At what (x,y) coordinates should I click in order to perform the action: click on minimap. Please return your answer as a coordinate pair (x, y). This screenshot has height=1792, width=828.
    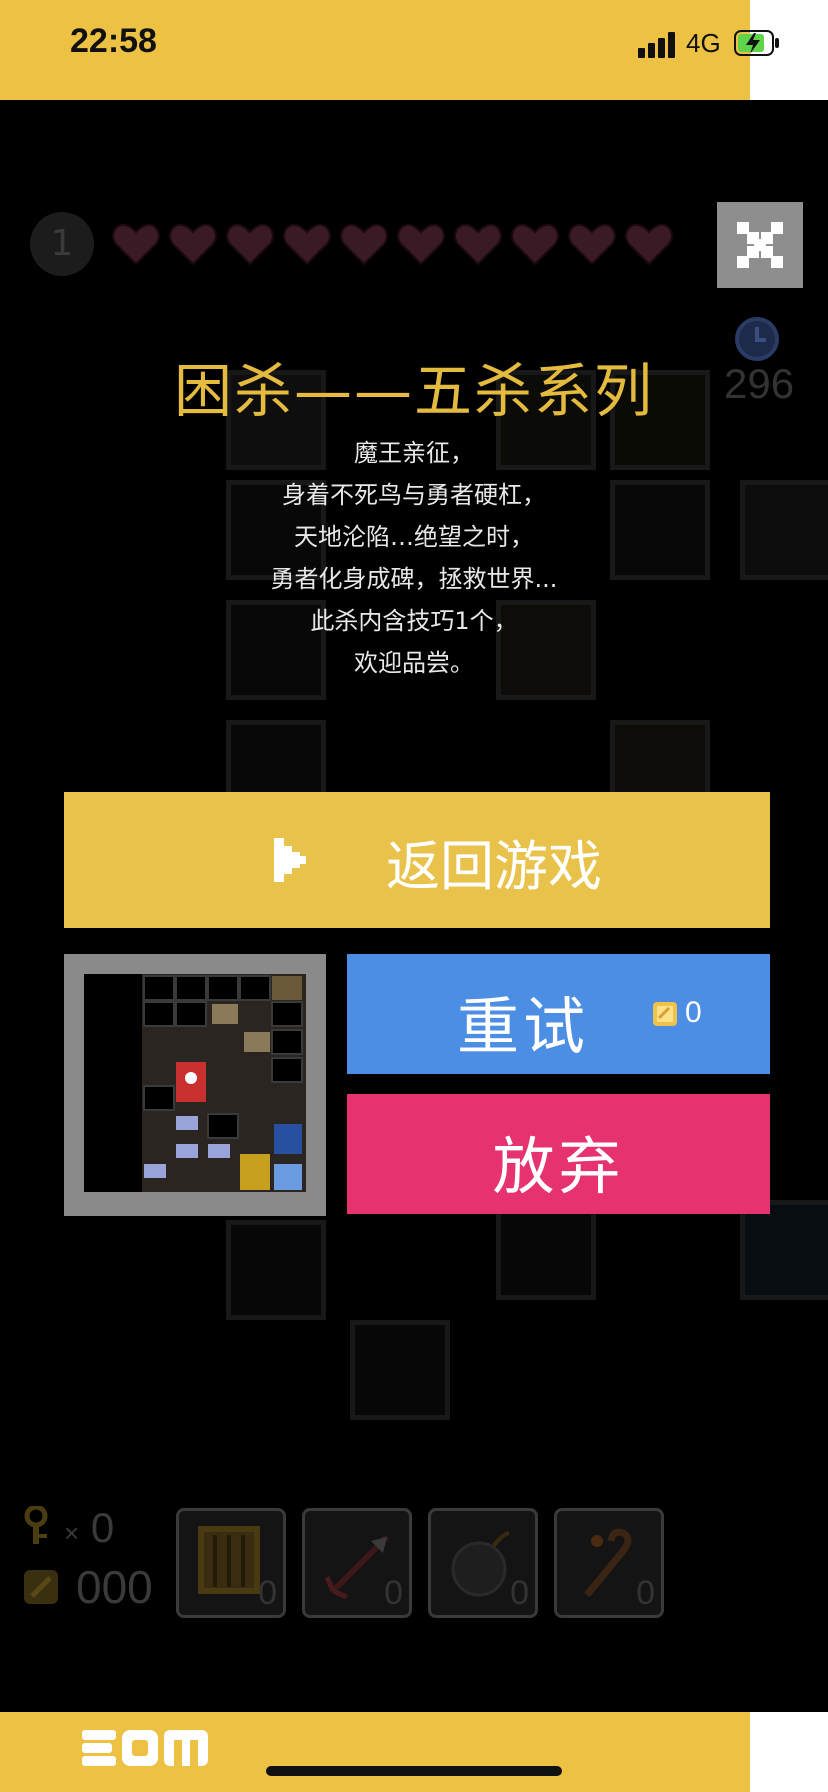
    Looking at the image, I should click on (195, 1085).